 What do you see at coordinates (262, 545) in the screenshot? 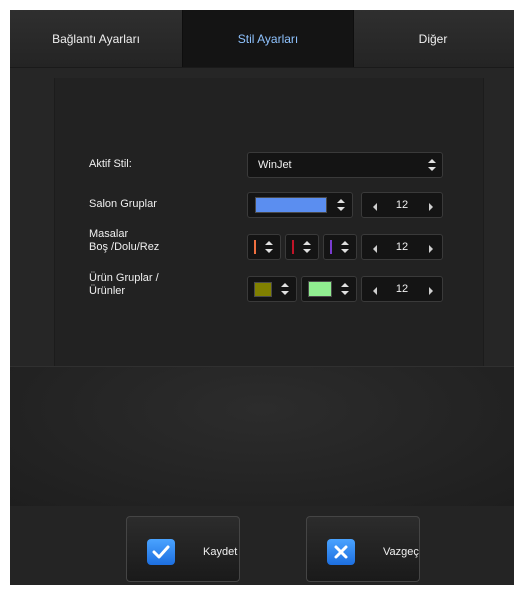
I see `footer-bar: Kaydet Vazgeç` at bounding box center [262, 545].